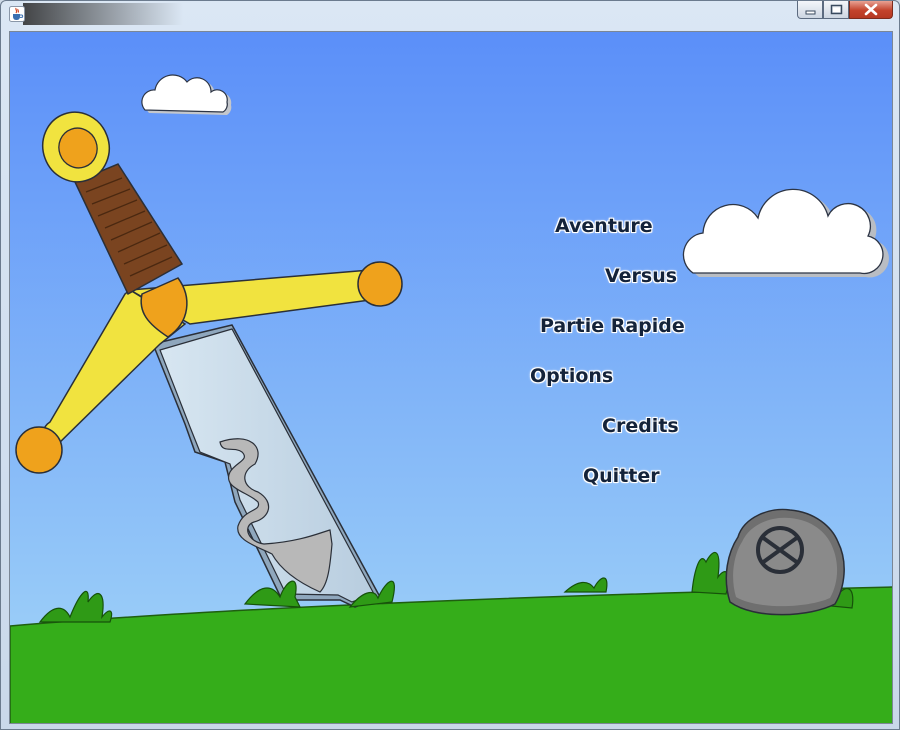 The height and width of the screenshot is (730, 900). I want to click on maximize-button, so click(836, 10).